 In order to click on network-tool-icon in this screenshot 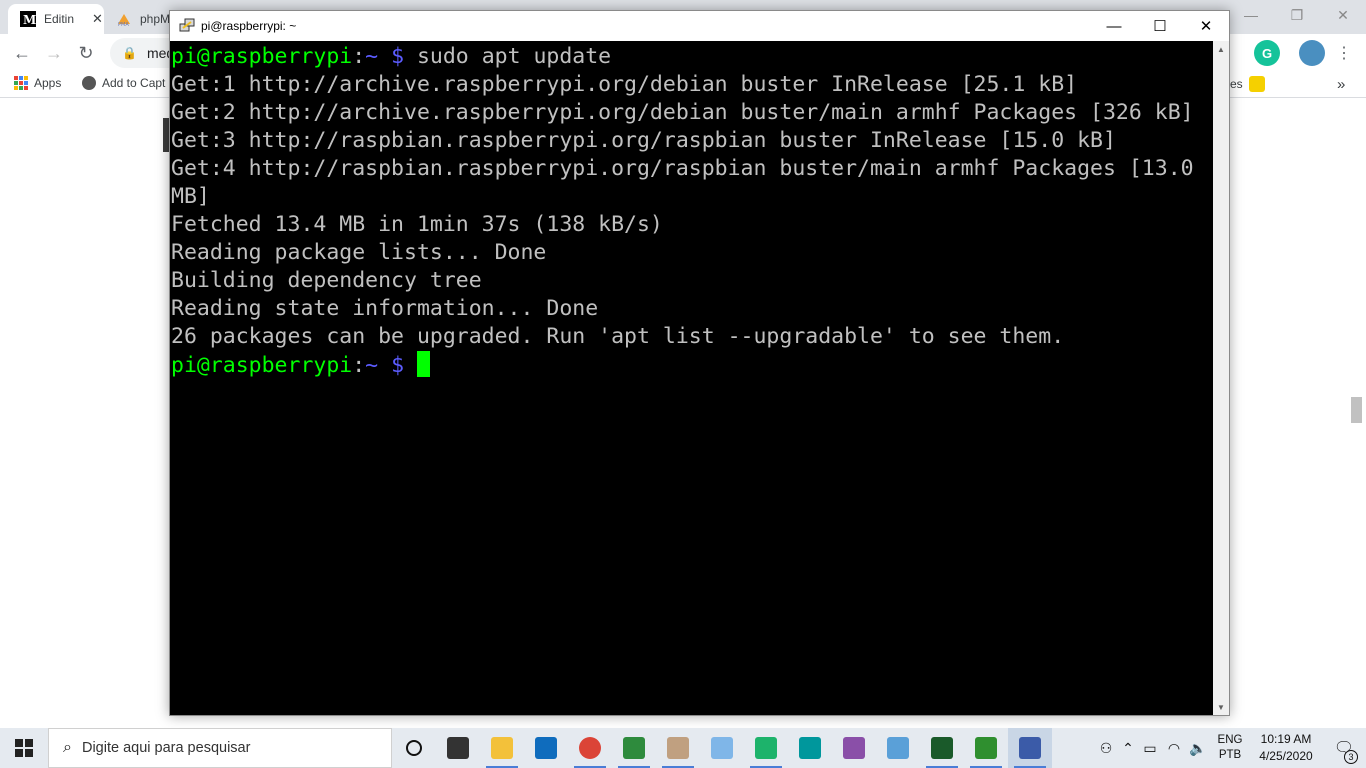, I will do `click(898, 748)`.